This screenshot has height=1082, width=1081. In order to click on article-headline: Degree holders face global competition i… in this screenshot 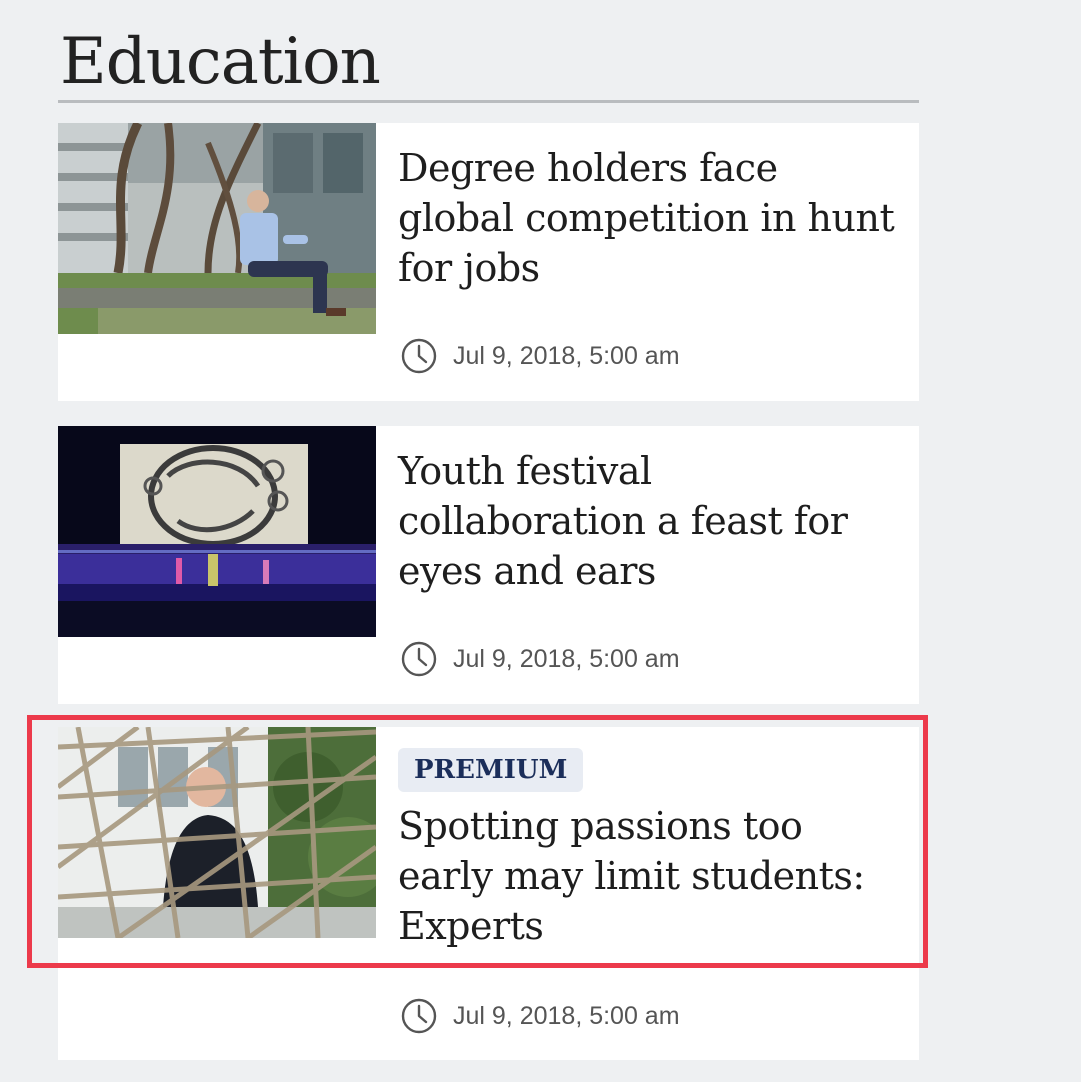, I will do `click(648, 218)`.